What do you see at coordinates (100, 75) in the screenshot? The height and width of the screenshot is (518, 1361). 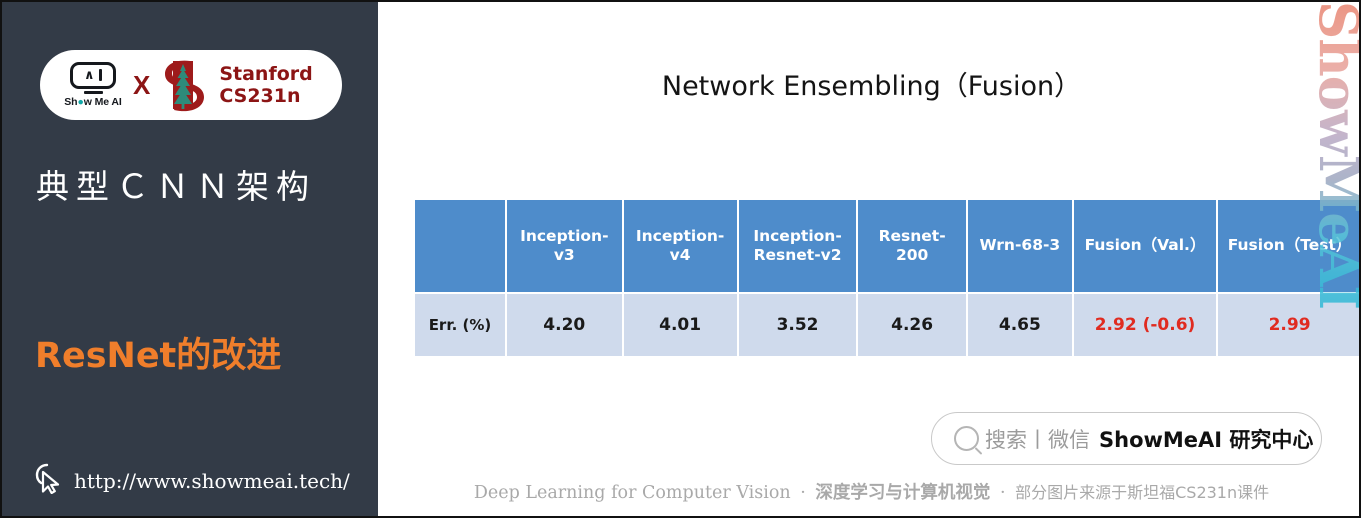 I see `bar-glyph` at bounding box center [100, 75].